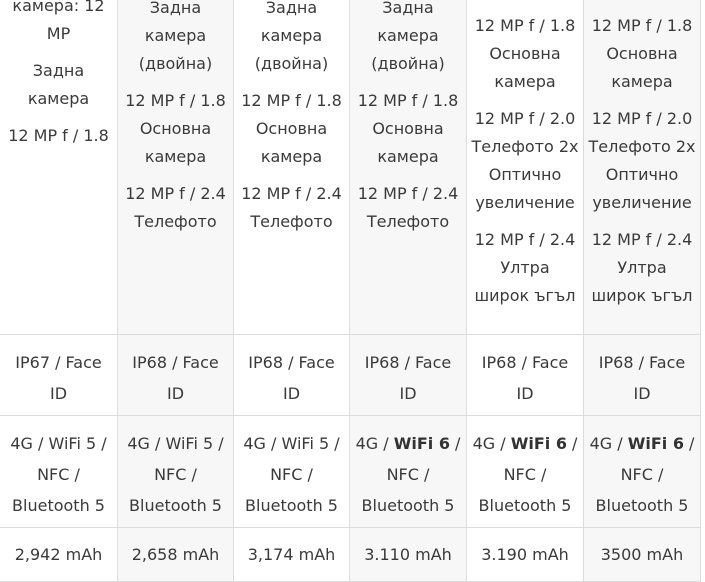 The image size is (705, 582). What do you see at coordinates (176, 472) in the screenshot?
I see `connectivity-cell-2: 4G / WiFi 5 / NFC / Bluetooth 5` at bounding box center [176, 472].